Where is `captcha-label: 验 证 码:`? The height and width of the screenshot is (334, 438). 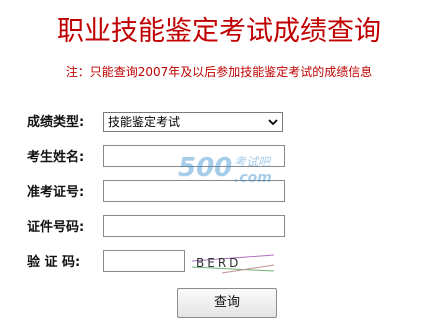 captcha-label: 验 证 码: is located at coordinates (54, 262).